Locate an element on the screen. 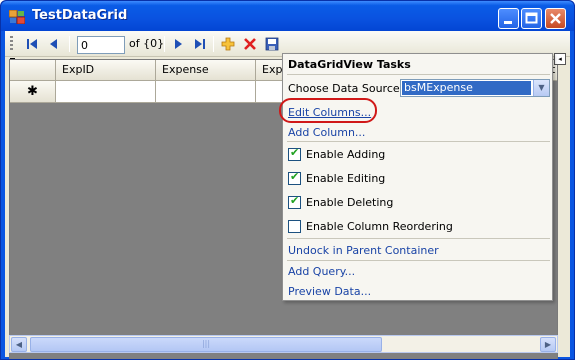 The height and width of the screenshot is (360, 575). panel-title: DataGridView Tasks is located at coordinates (349, 64).